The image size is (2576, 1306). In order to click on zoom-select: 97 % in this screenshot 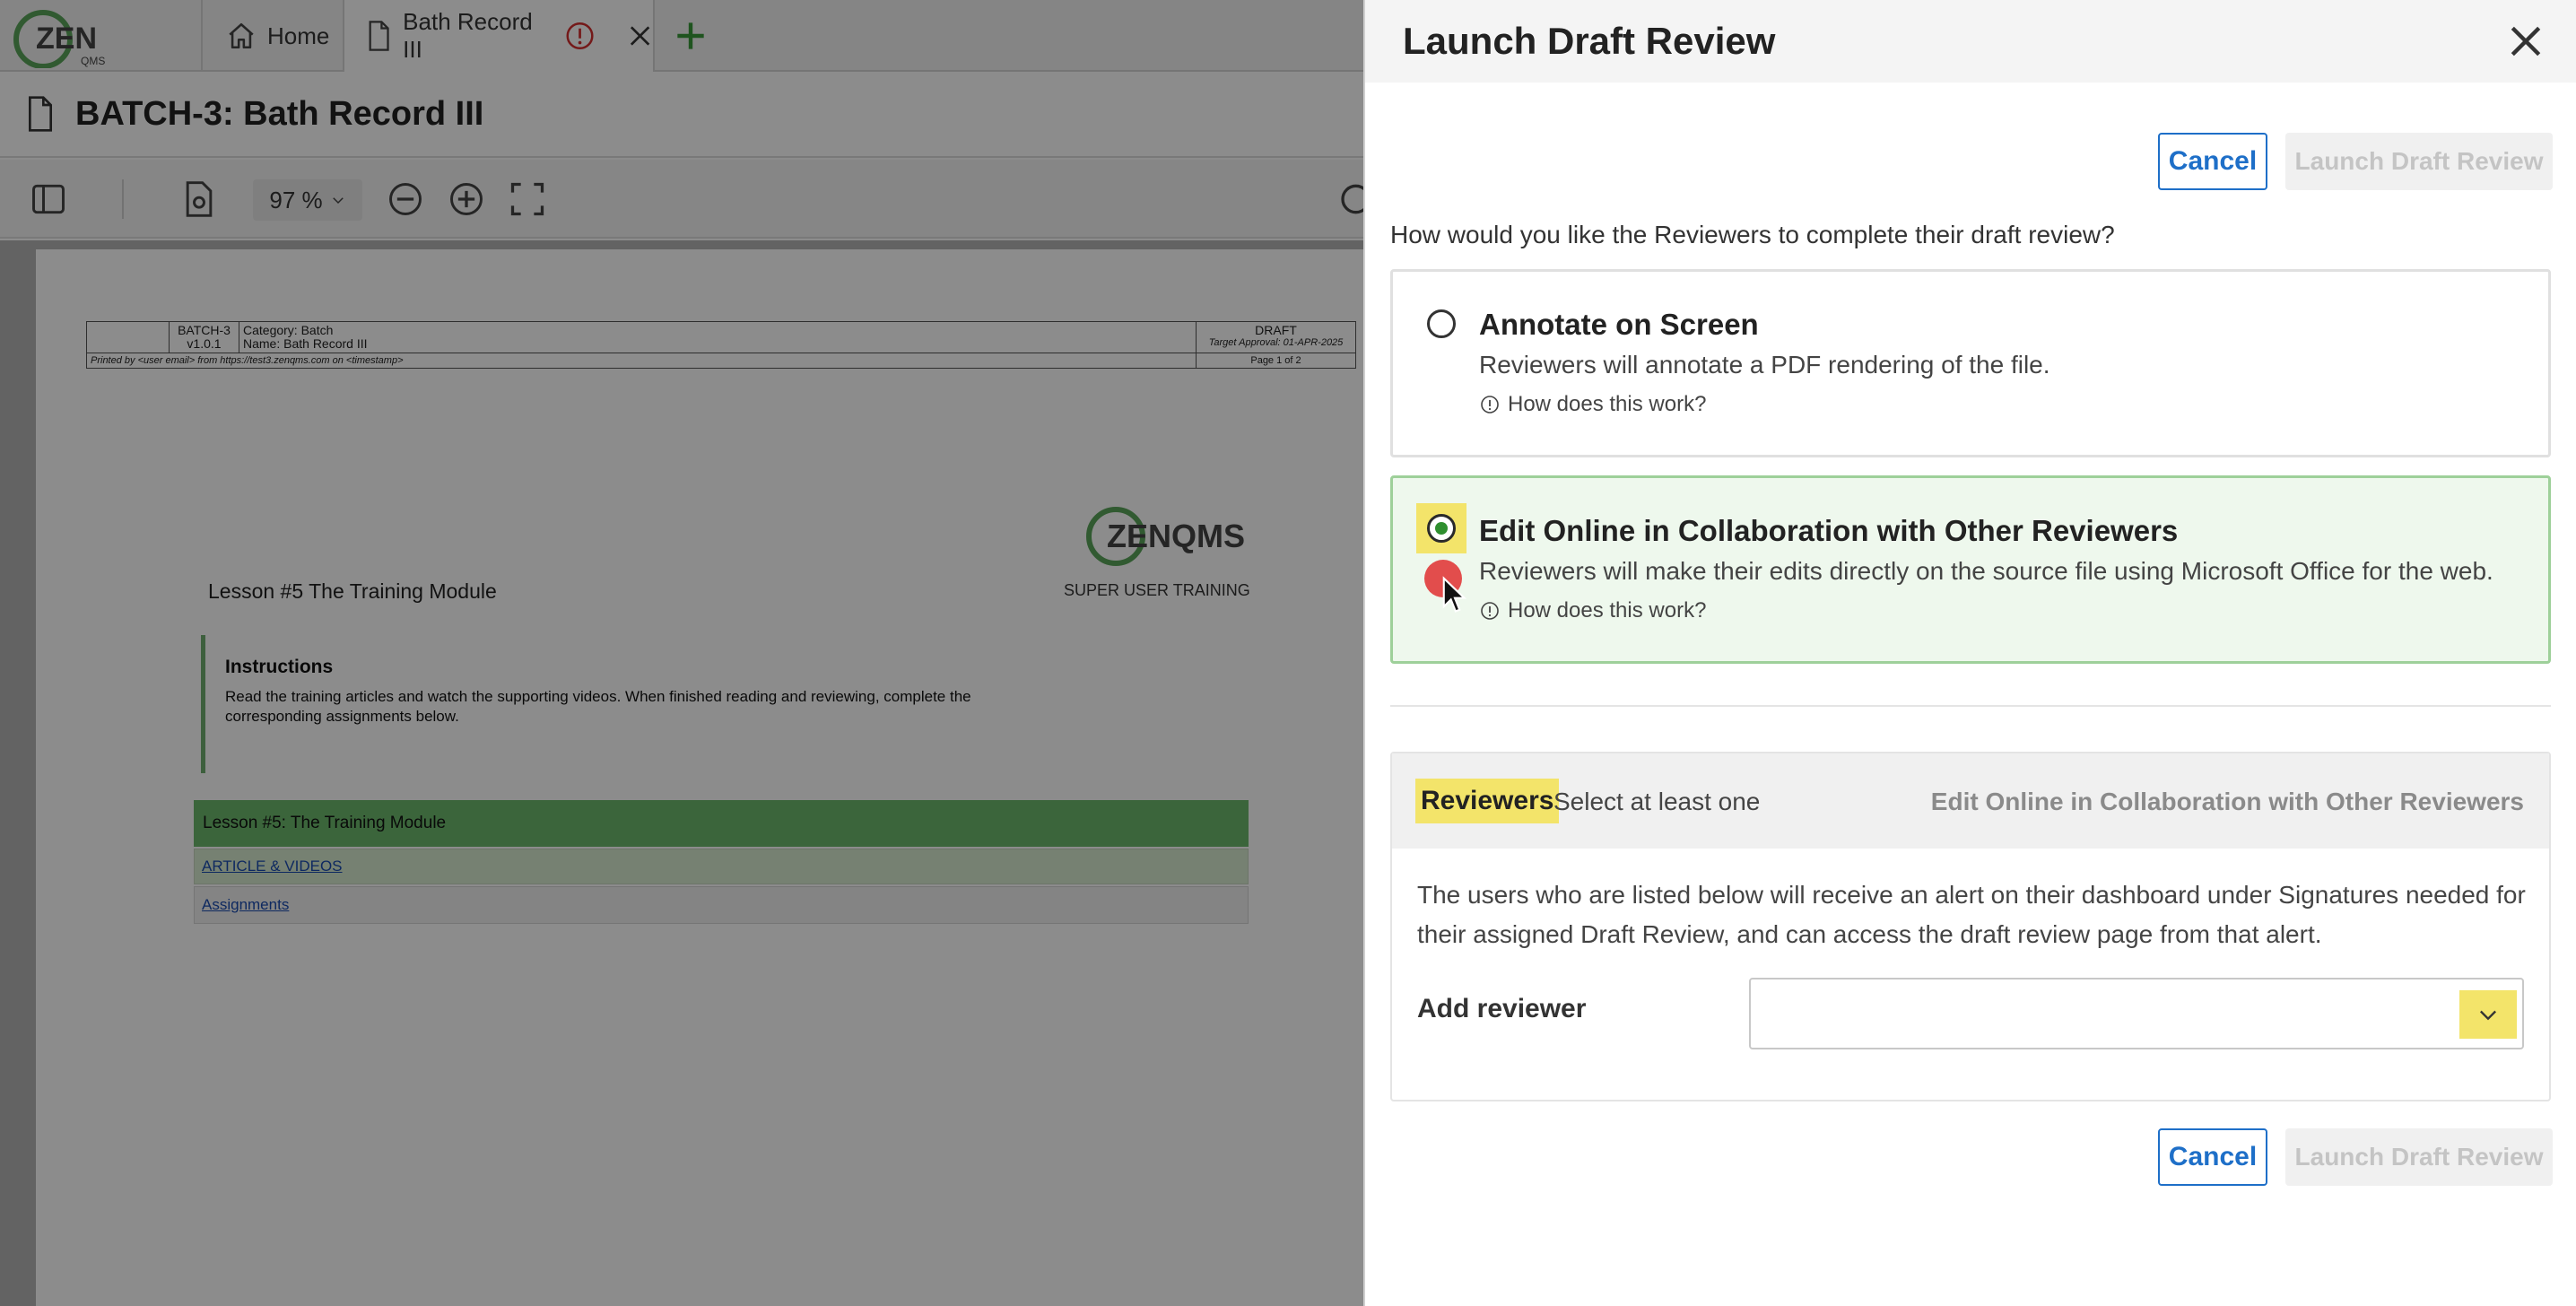, I will do `click(307, 200)`.